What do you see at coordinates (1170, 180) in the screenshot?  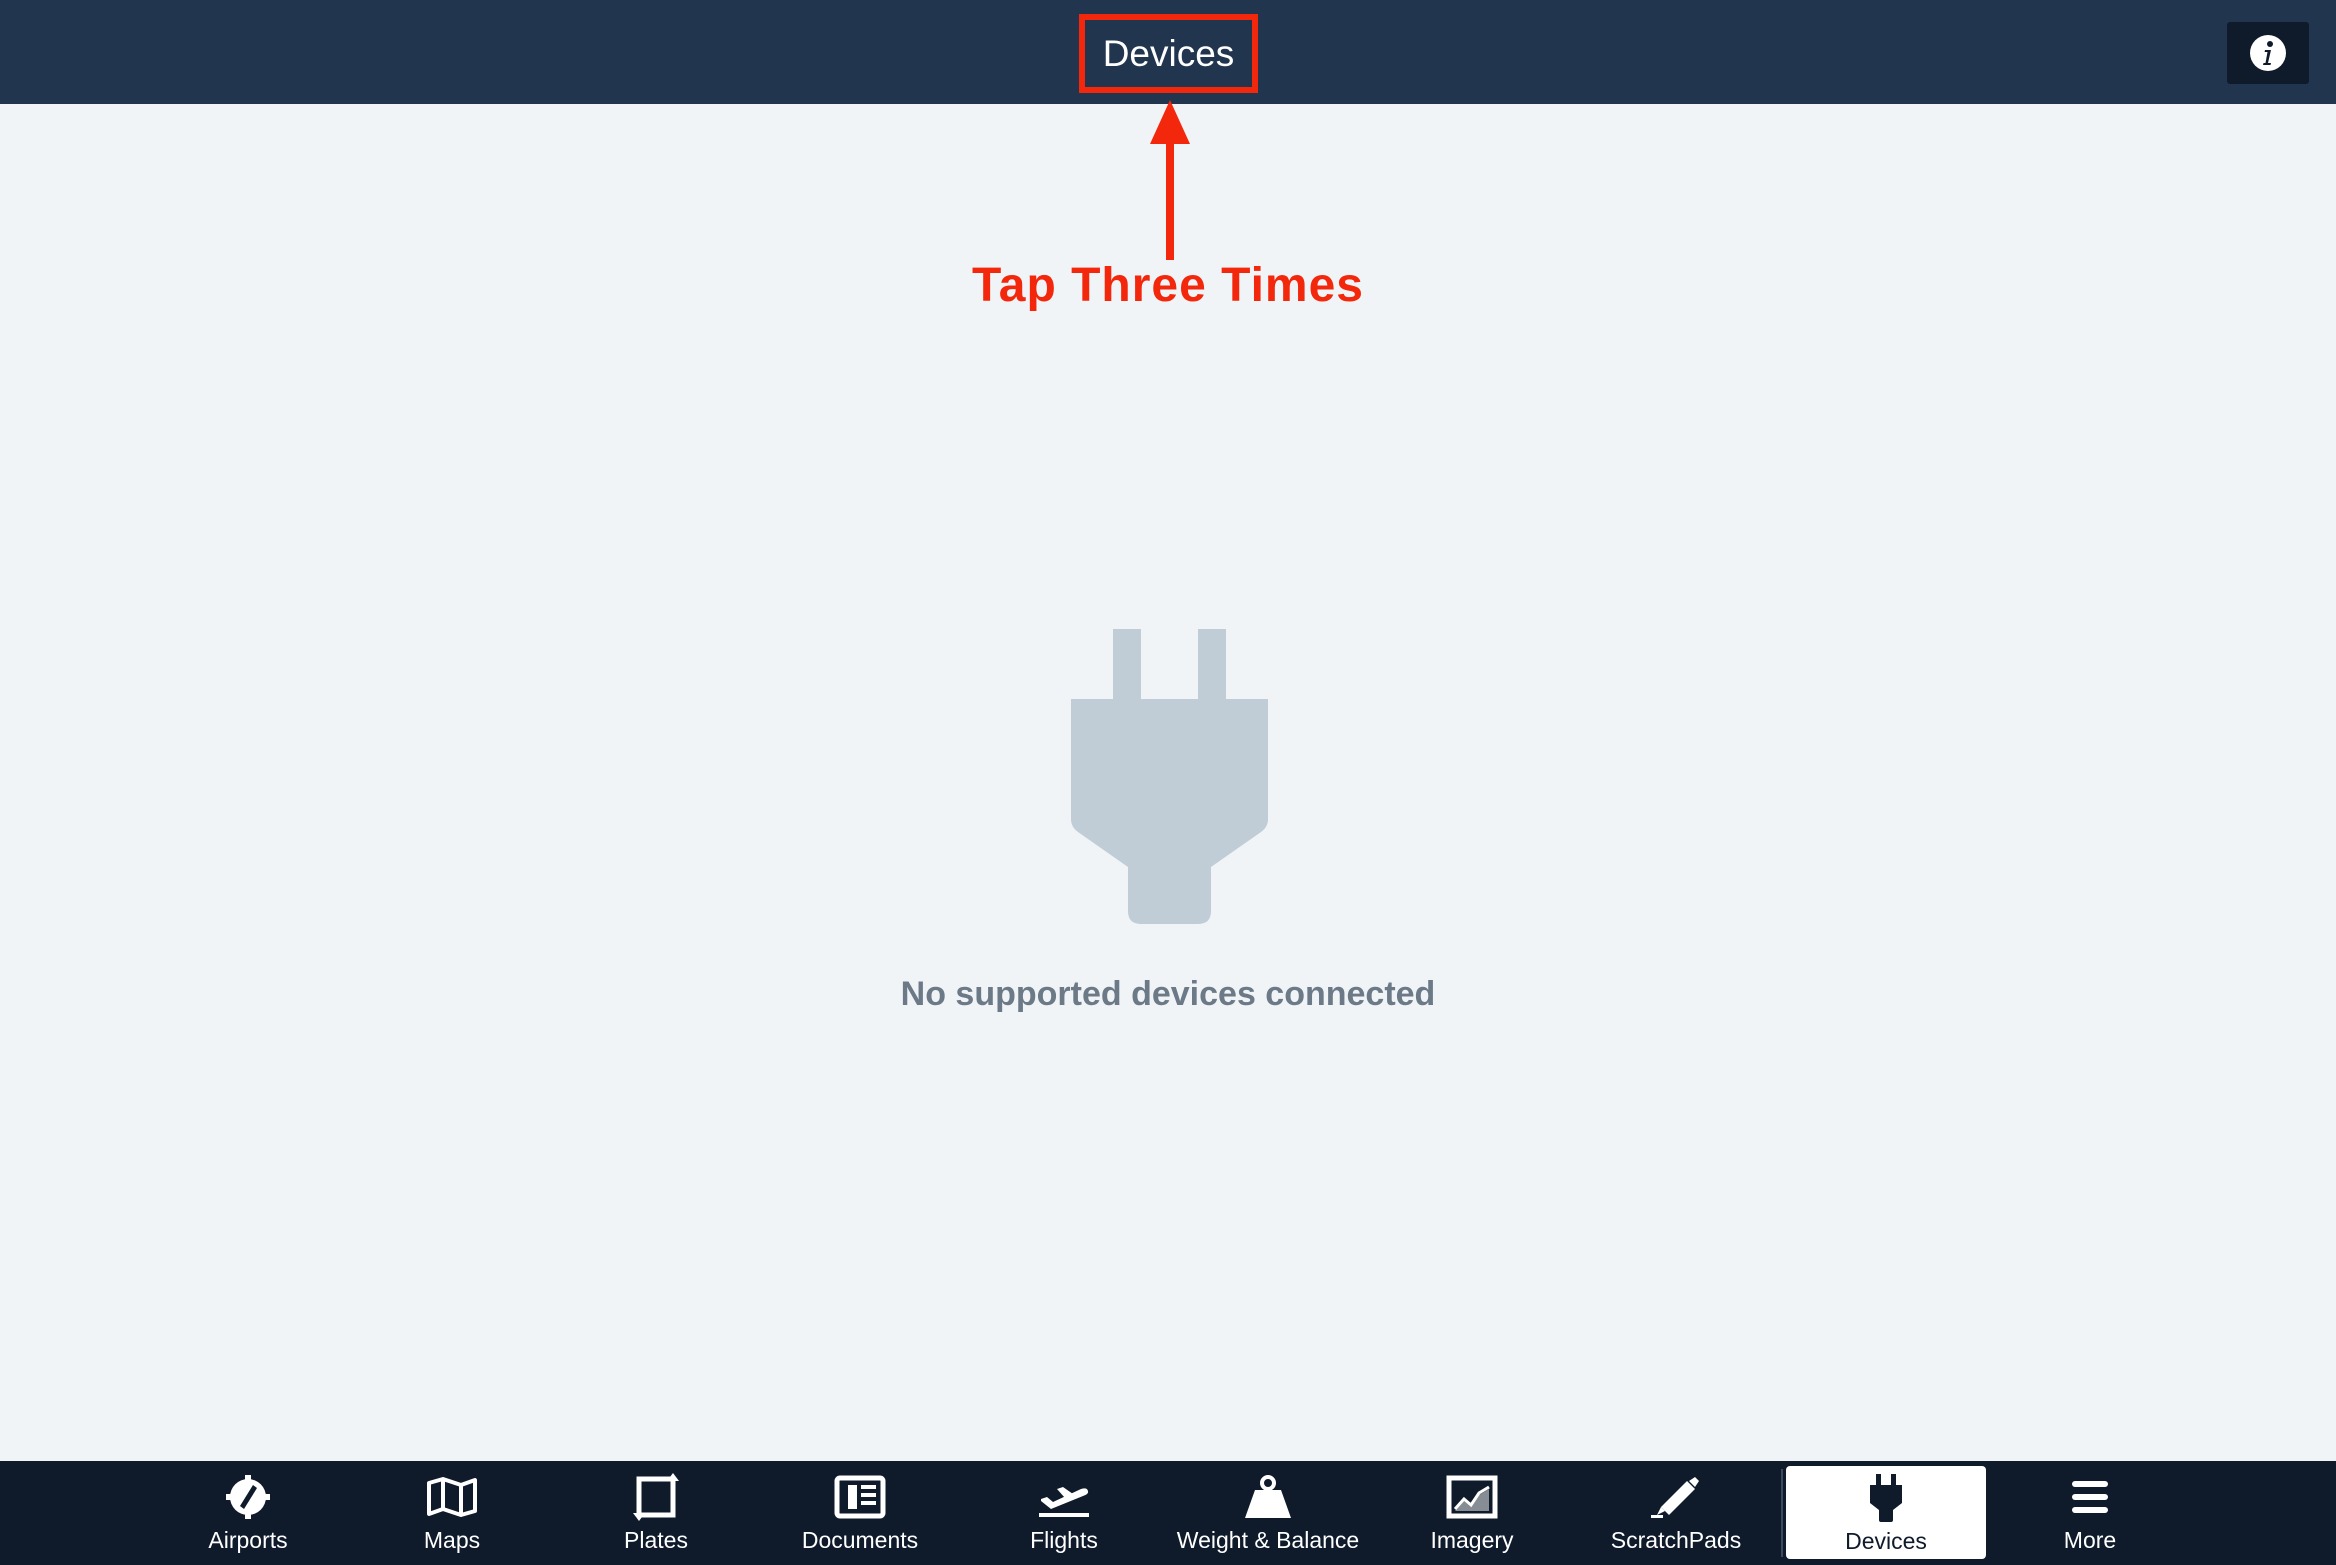 I see `annotation-arrow-icon` at bounding box center [1170, 180].